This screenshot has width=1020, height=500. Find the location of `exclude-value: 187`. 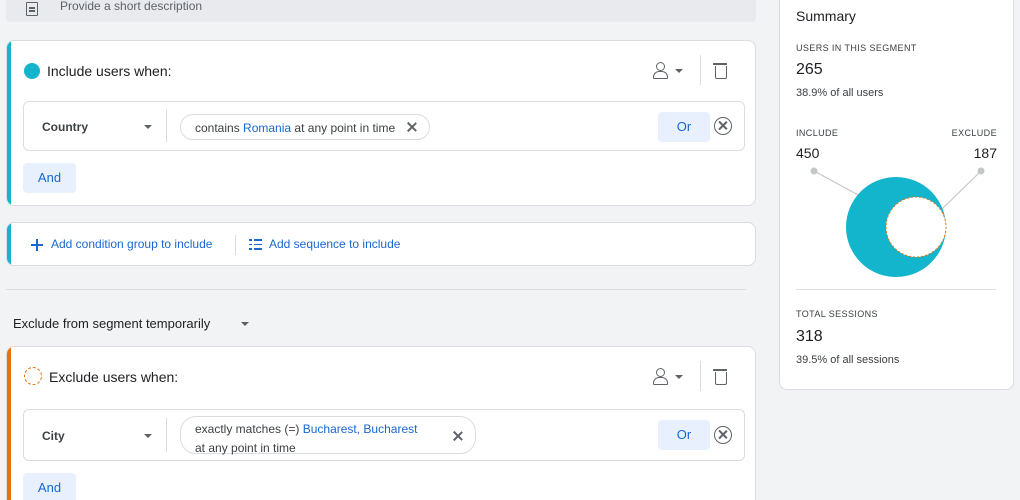

exclude-value: 187 is located at coordinates (985, 153).